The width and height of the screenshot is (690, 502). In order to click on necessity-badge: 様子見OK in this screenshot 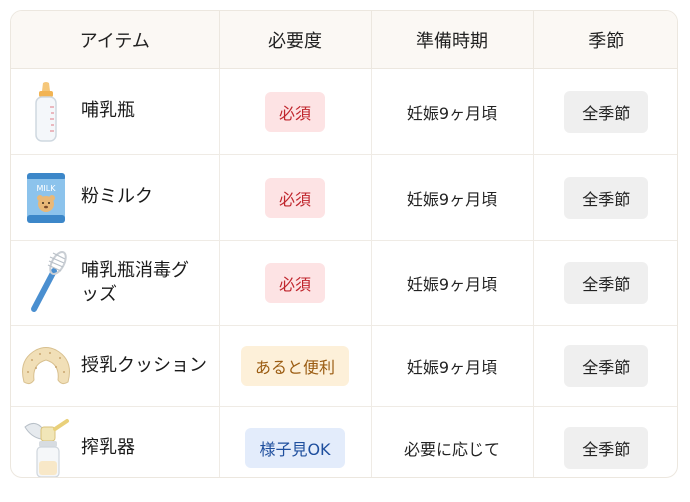, I will do `click(295, 448)`.